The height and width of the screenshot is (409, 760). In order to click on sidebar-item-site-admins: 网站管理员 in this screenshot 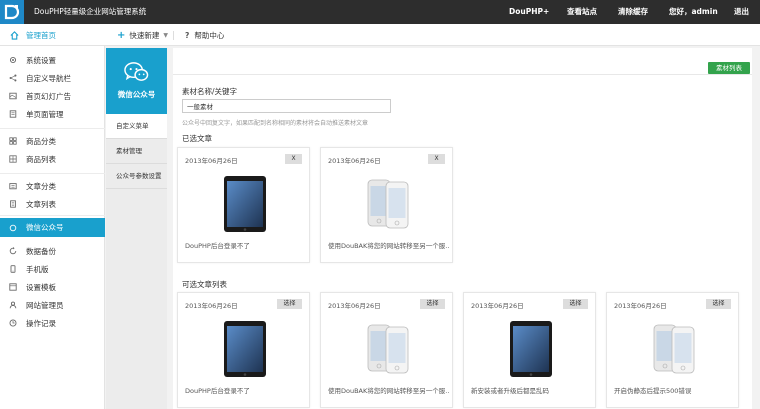, I will do `click(52, 305)`.